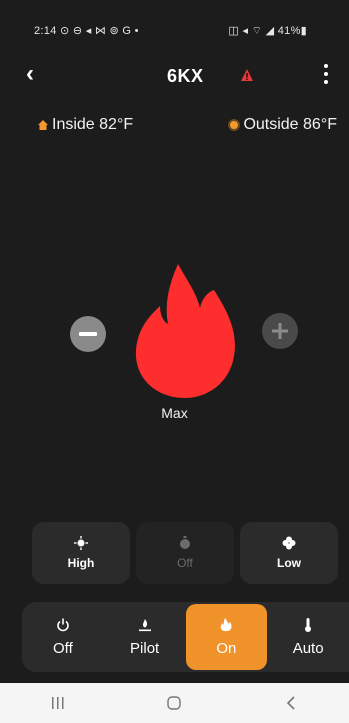  I want to click on decrease-flame-button, so click(88, 334).